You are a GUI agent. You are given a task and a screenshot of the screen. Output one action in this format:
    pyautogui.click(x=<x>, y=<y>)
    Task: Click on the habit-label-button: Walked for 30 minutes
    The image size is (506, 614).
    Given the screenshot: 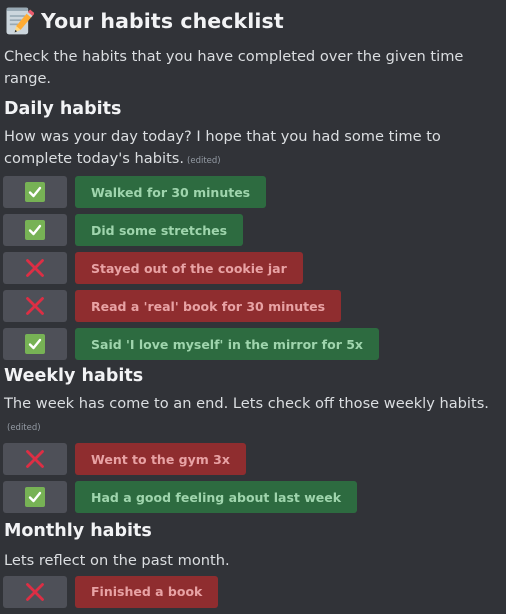 What is the action you would take?
    pyautogui.click(x=171, y=192)
    